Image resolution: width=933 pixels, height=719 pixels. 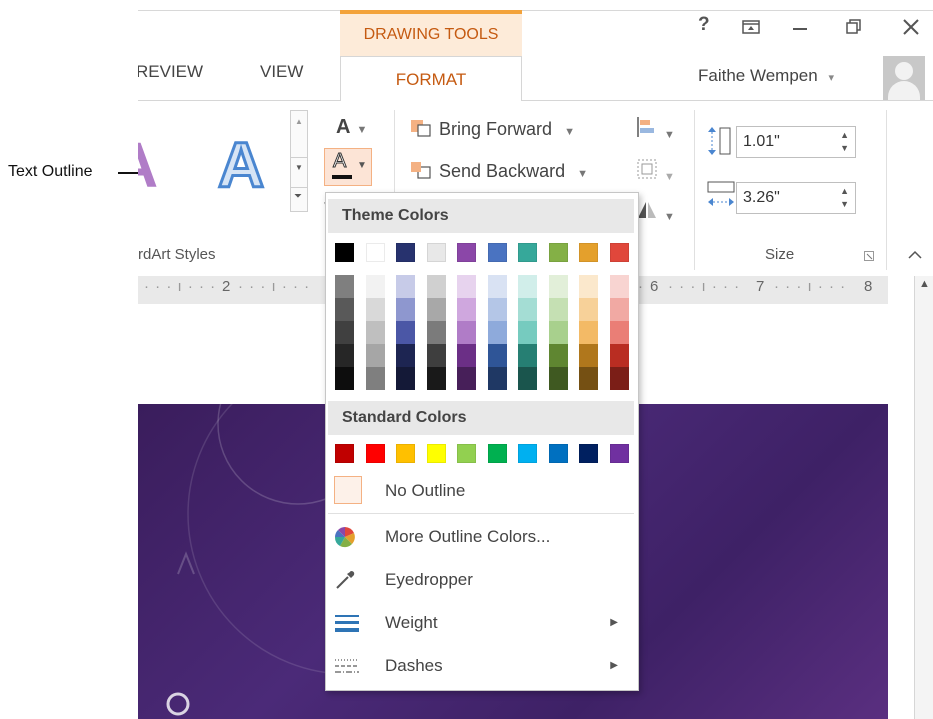 I want to click on wordart-style-outline-blue: A, so click(x=240, y=165).